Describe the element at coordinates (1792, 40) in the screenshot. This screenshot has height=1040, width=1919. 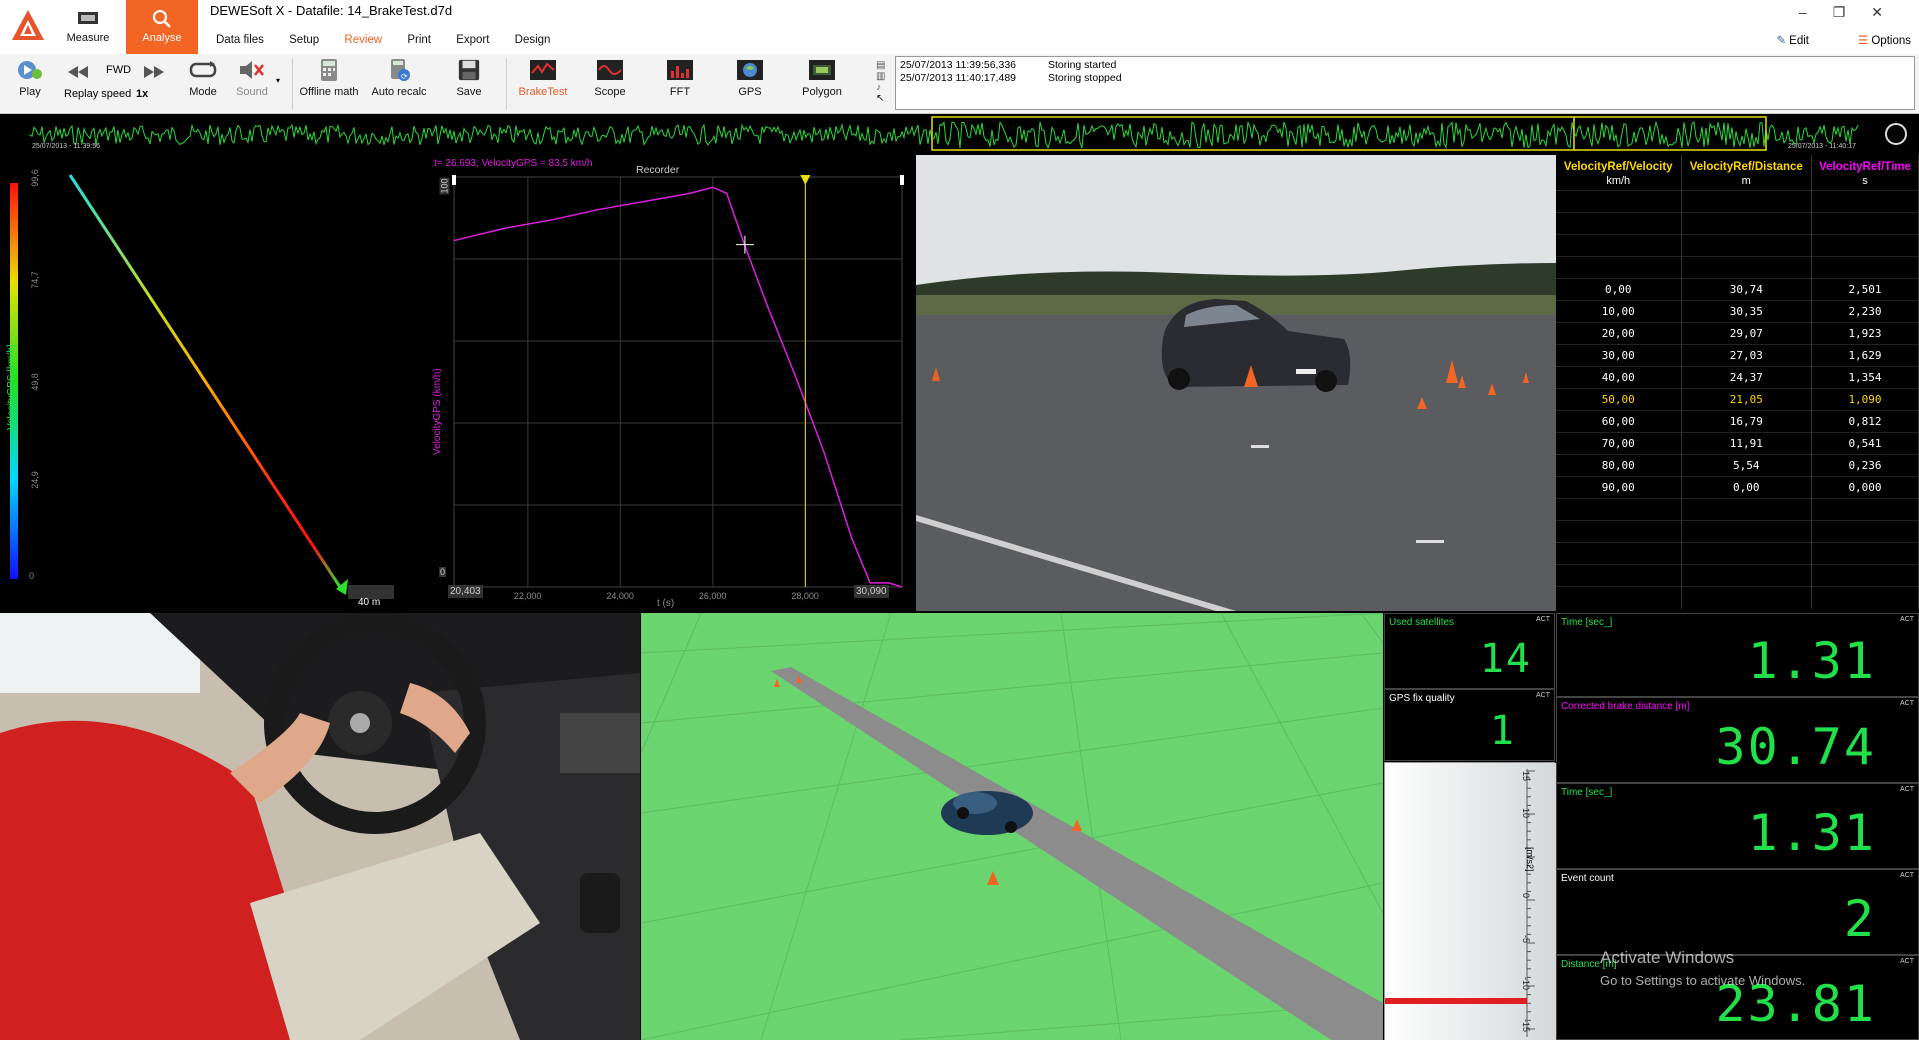
I see `edit-button: ✎ Edit` at that location.